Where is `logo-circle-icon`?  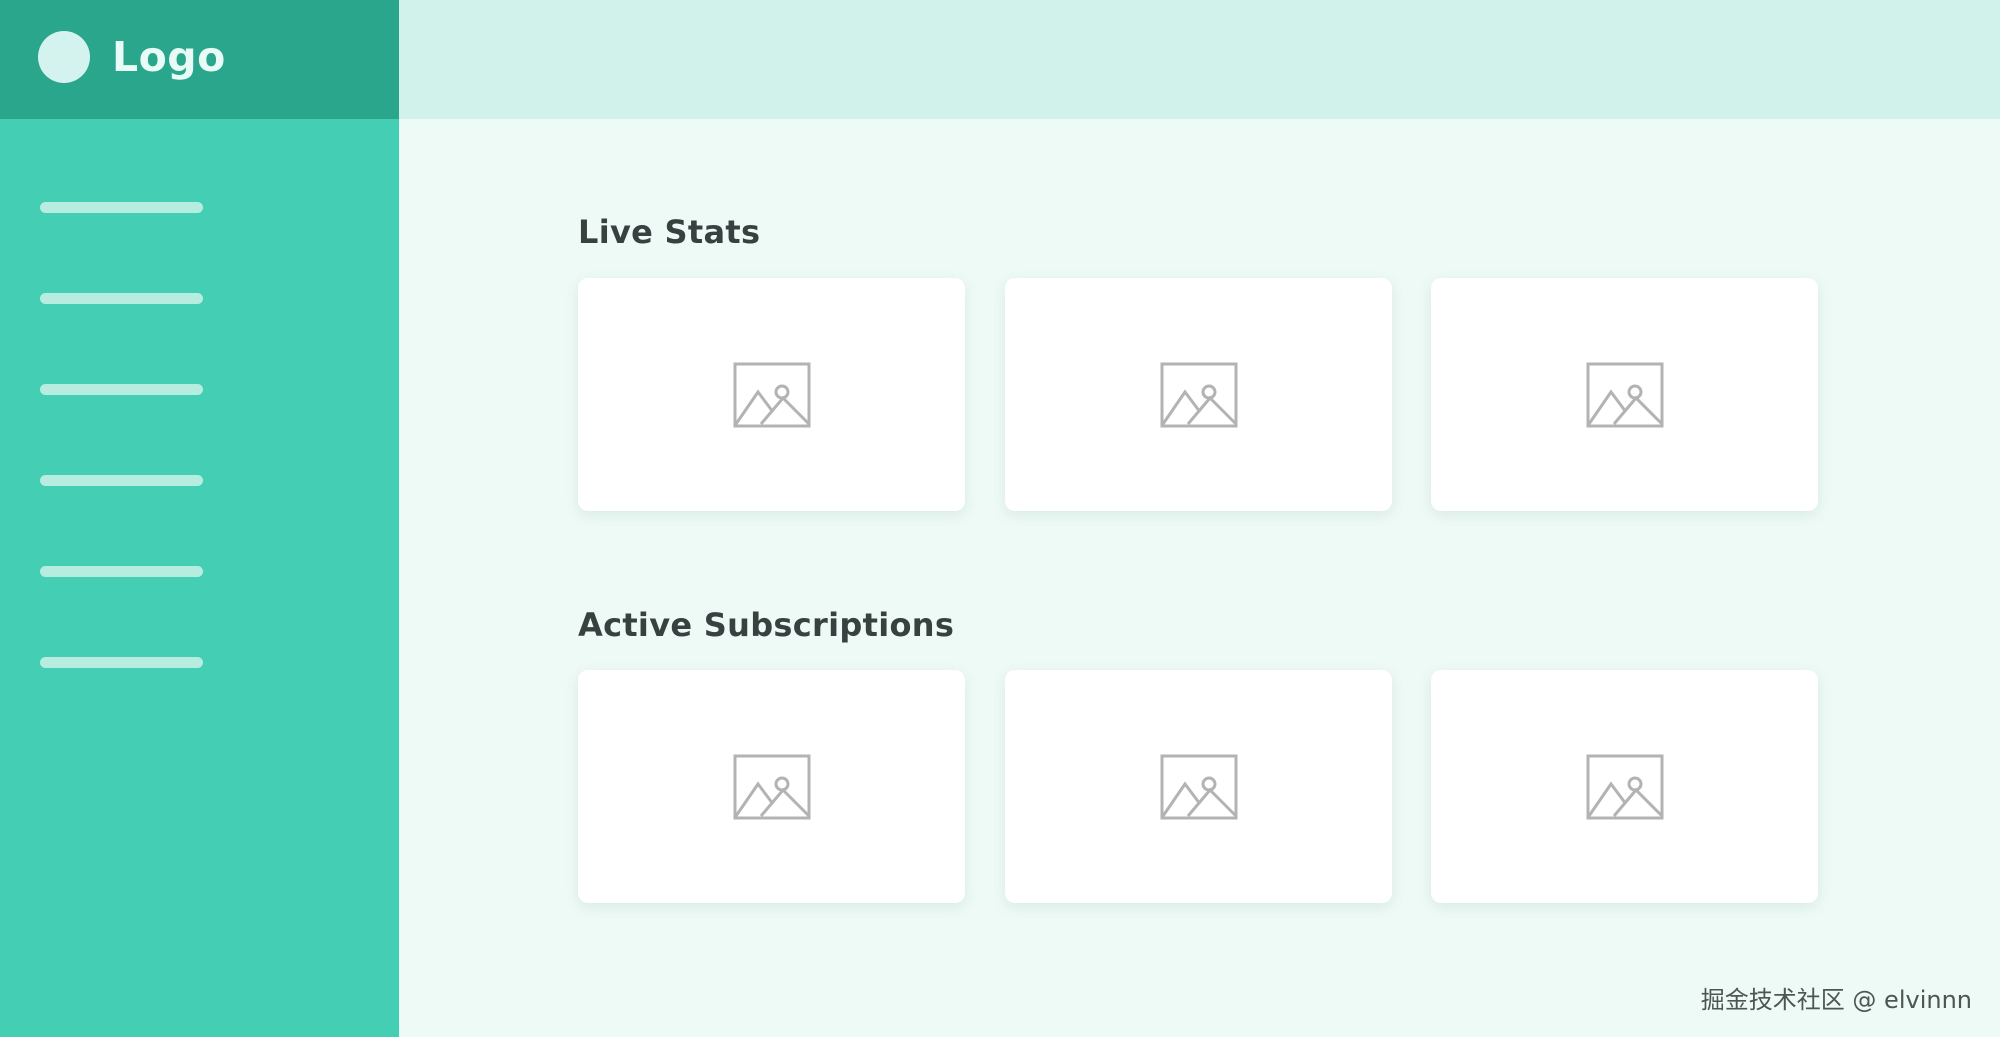 logo-circle-icon is located at coordinates (64, 57).